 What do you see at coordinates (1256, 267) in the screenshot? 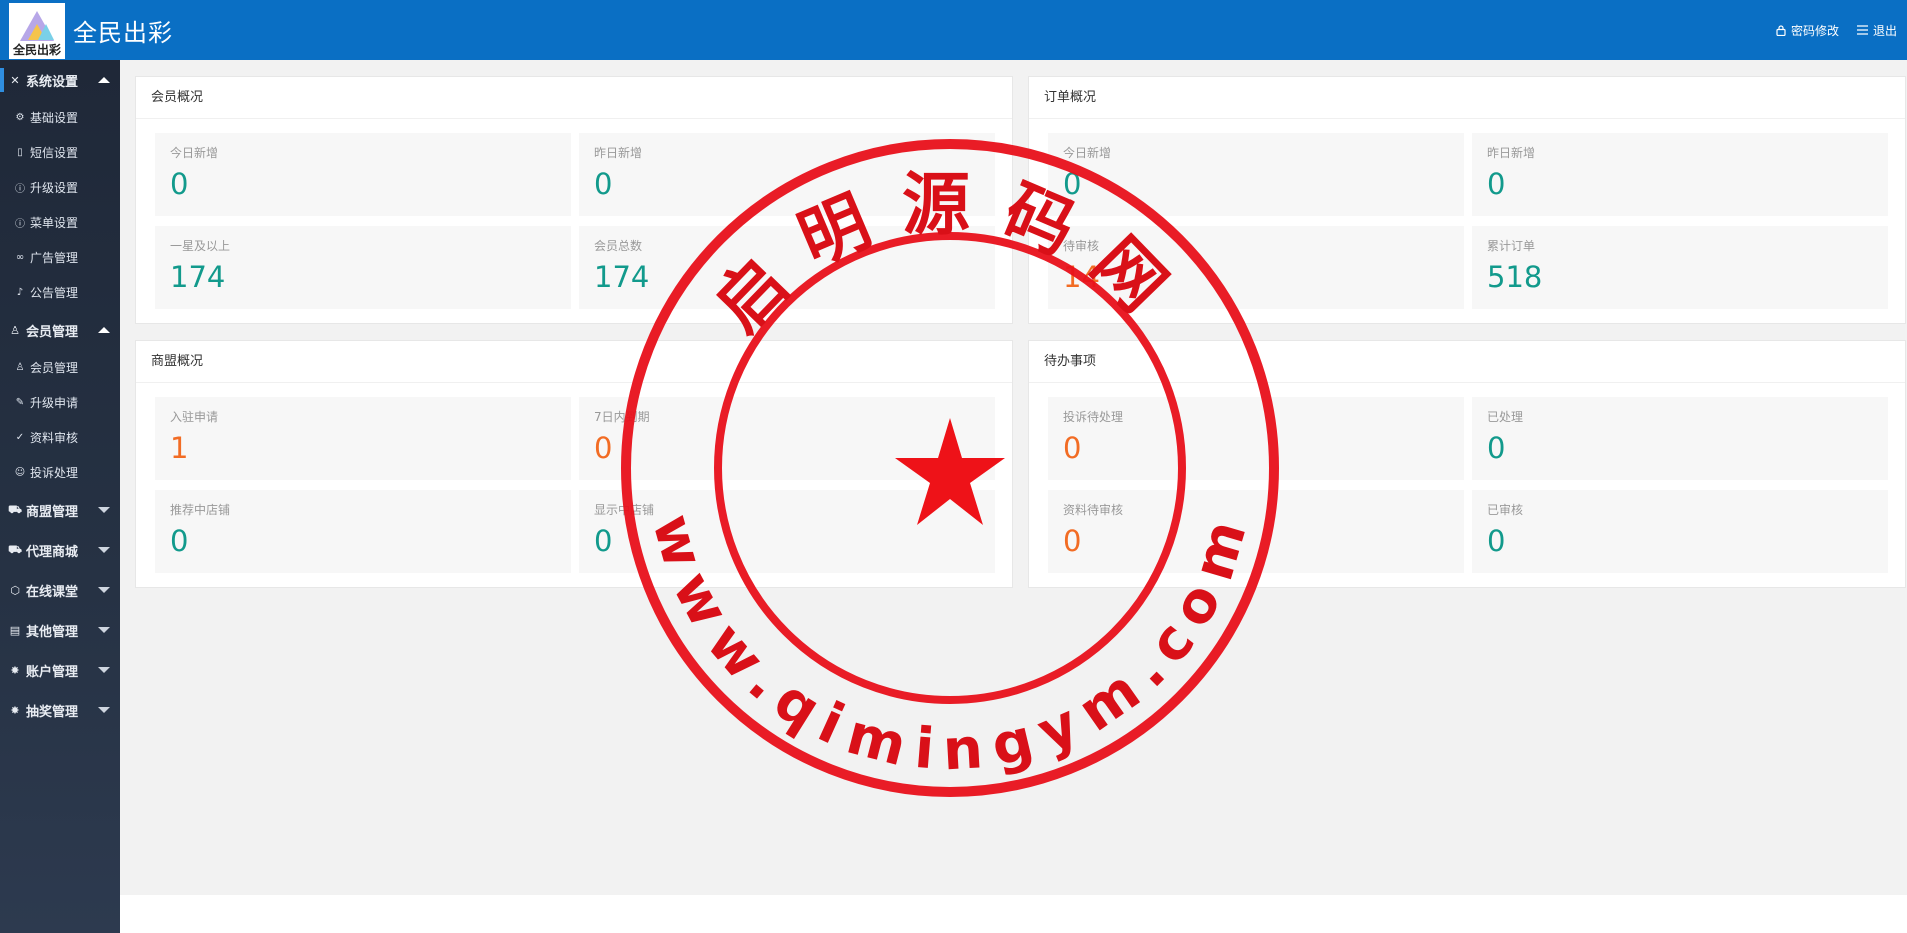
I see `stat-card: 待审核 14` at bounding box center [1256, 267].